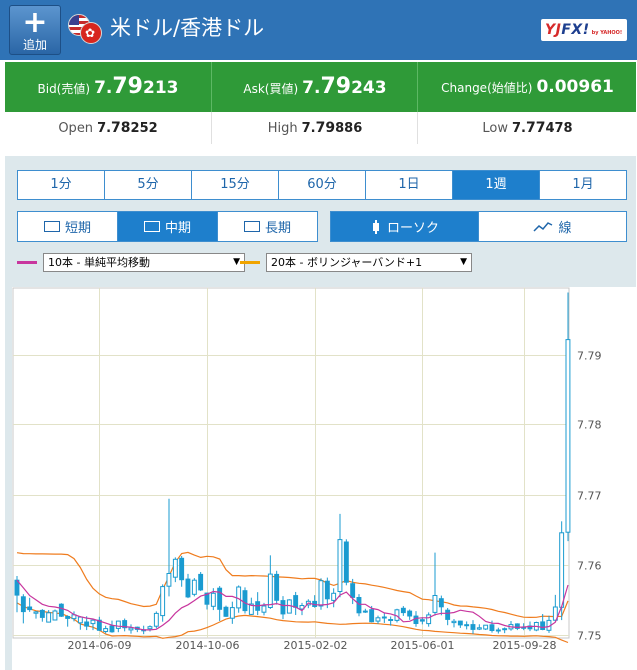 This screenshot has height=670, width=637. I want to click on logo-text-b: FX!, so click(575, 30).